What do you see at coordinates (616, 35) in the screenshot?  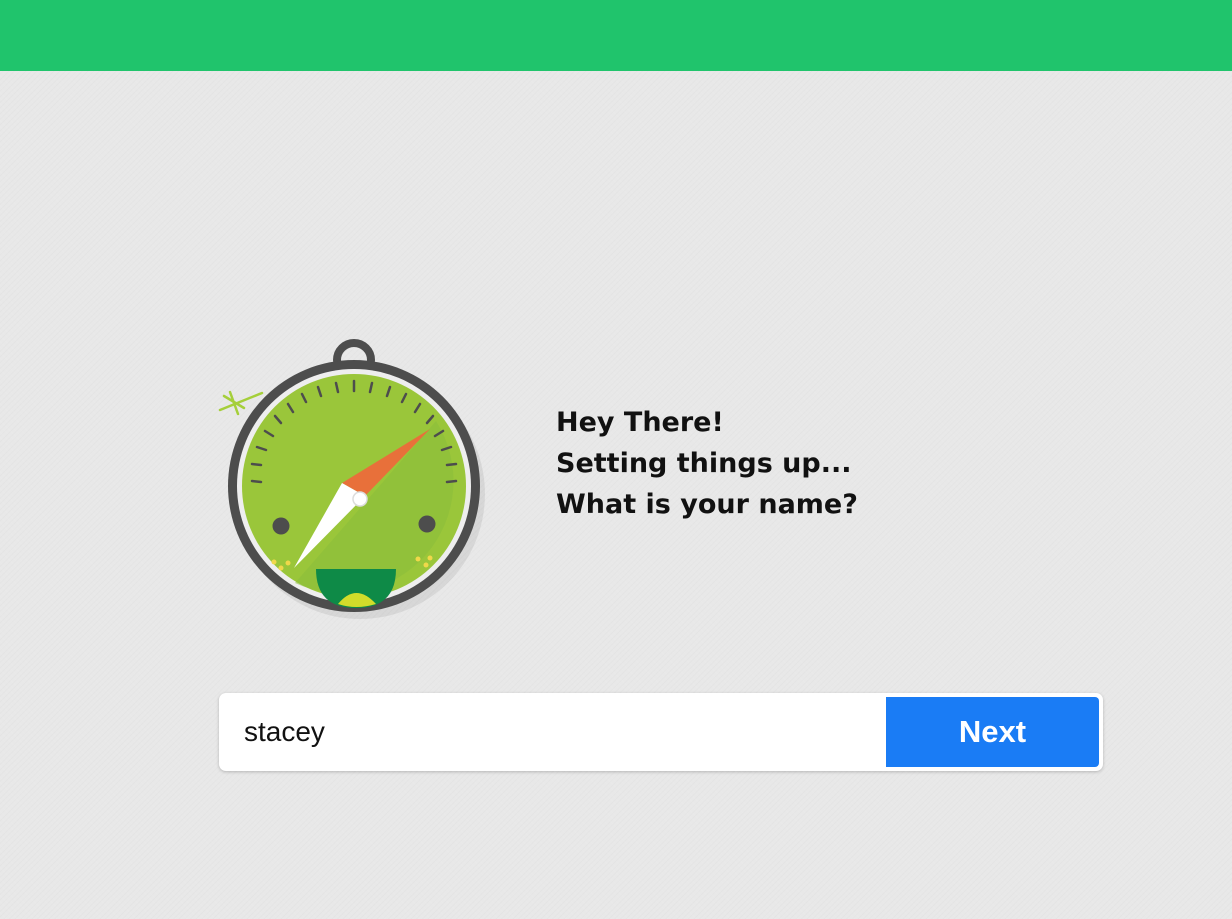 I see `top-bar` at bounding box center [616, 35].